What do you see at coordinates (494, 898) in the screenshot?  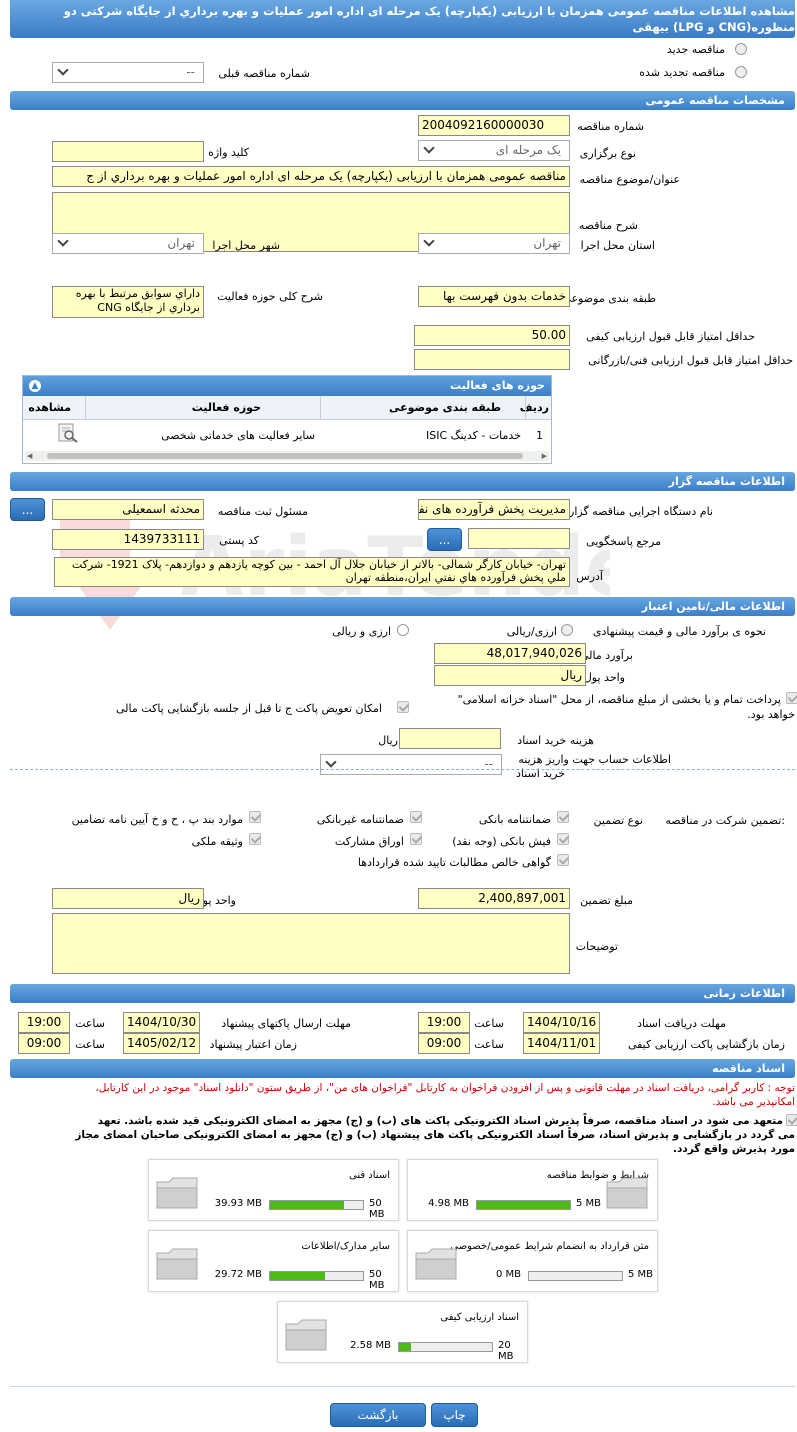 I see `guarantee-amount-field: 2,400,897,001` at bounding box center [494, 898].